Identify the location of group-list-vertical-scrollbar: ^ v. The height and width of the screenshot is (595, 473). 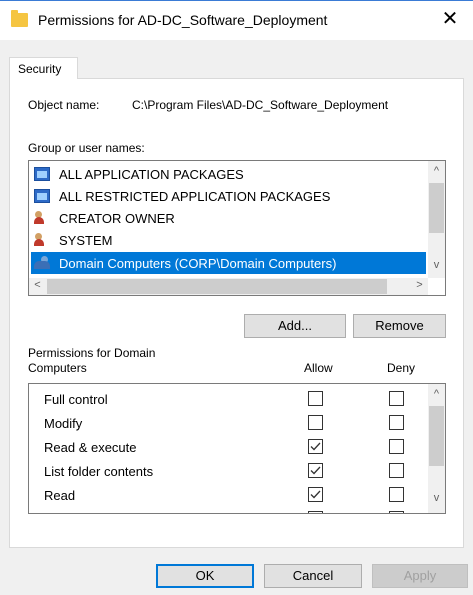
(436, 219).